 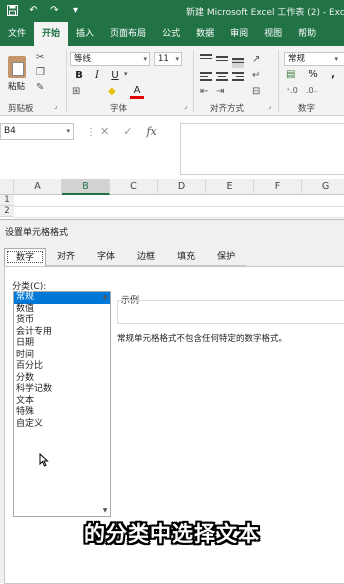 What do you see at coordinates (204, 91) in the screenshot?
I see `decrease-indent-icon: ⇤` at bounding box center [204, 91].